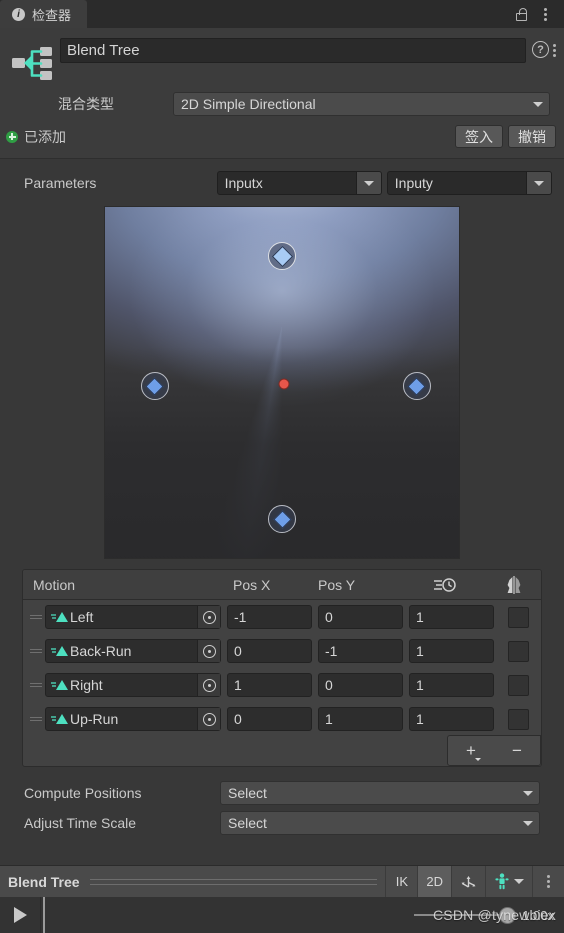 The image size is (564, 933). Describe the element at coordinates (282, 915) in the screenshot. I see `preview-timeline: 1.00x CSDN @tynewbiex` at that location.